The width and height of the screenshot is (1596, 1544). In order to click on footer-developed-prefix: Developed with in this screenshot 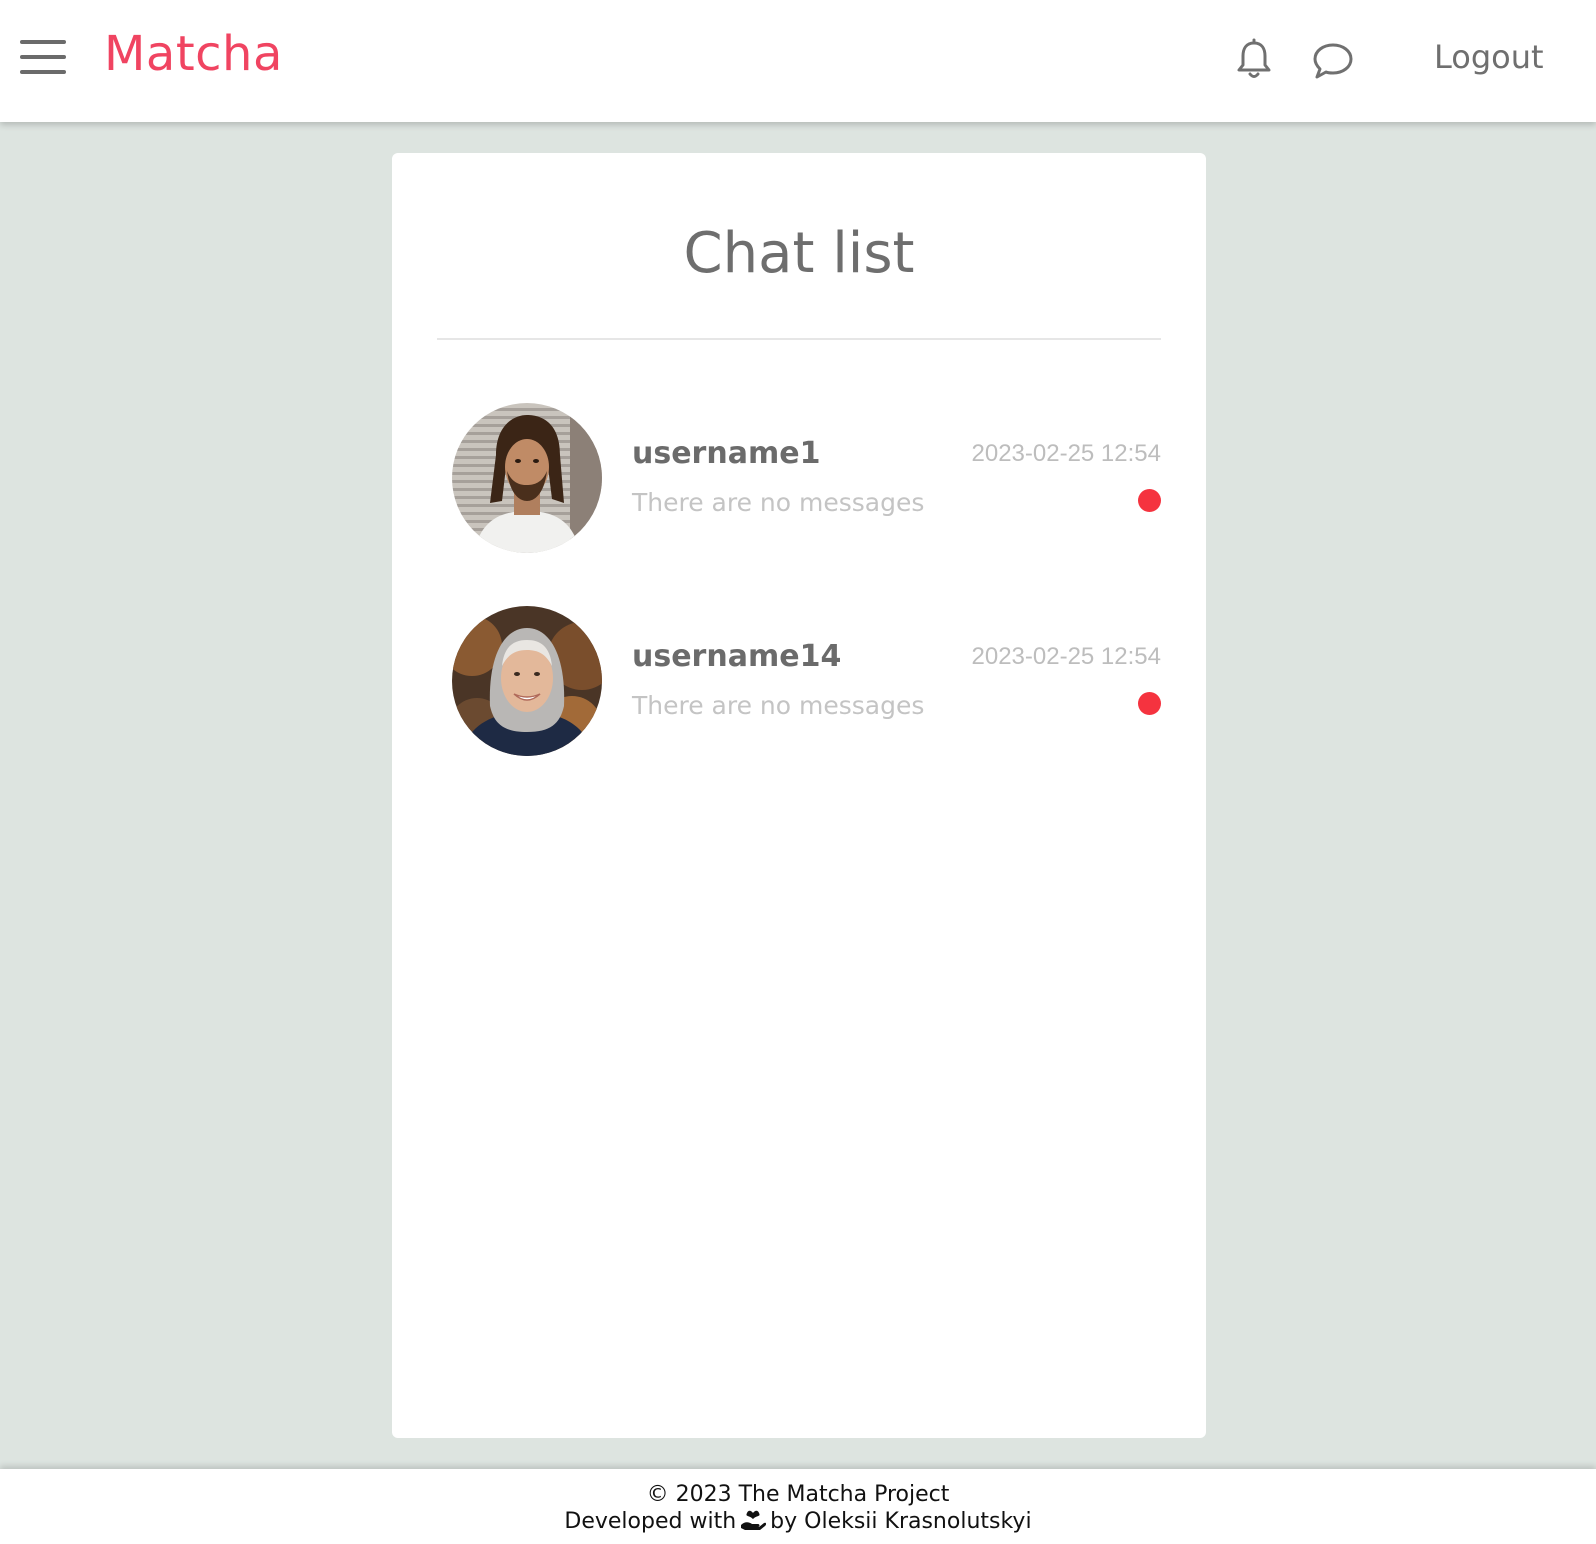, I will do `click(650, 1521)`.